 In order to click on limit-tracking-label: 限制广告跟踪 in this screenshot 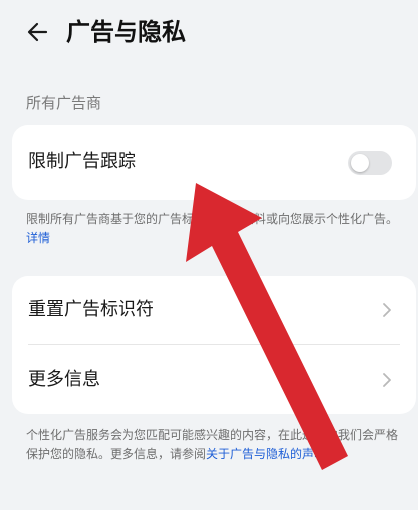, I will do `click(82, 161)`.